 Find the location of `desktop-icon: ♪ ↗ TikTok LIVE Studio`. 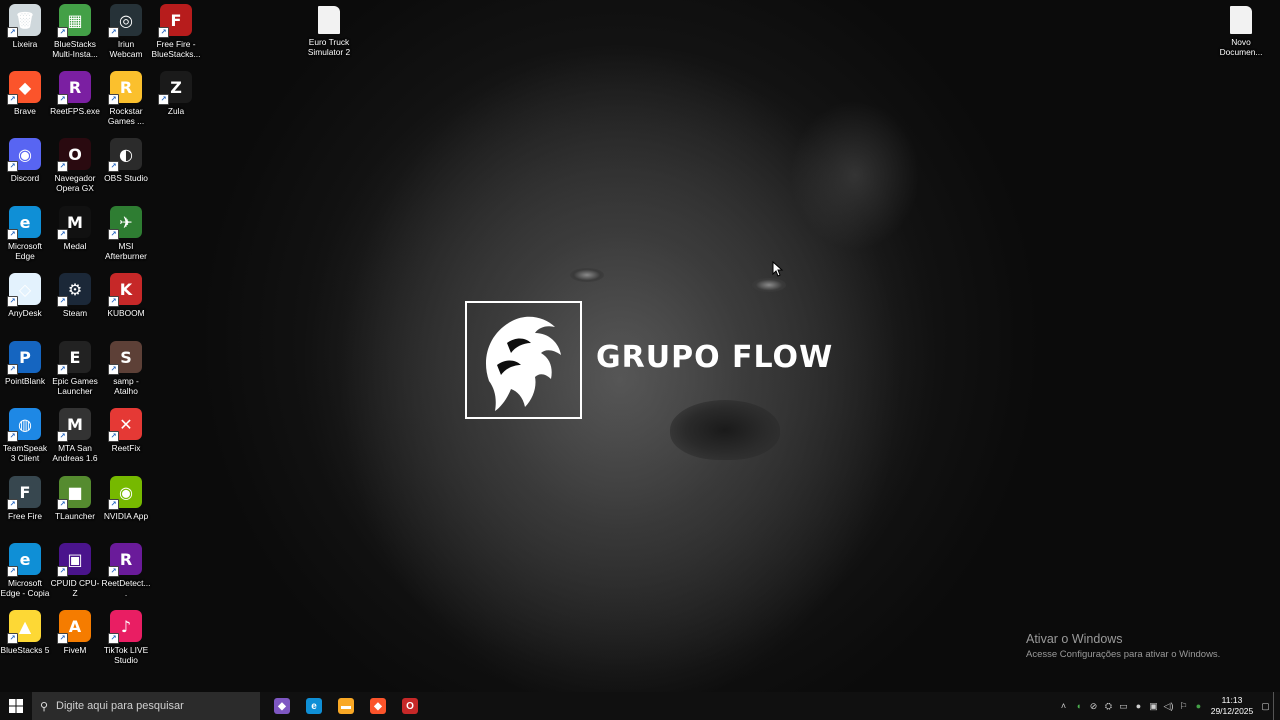

desktop-icon: ♪ ↗ TikTok LIVE Studio is located at coordinates (126, 637).